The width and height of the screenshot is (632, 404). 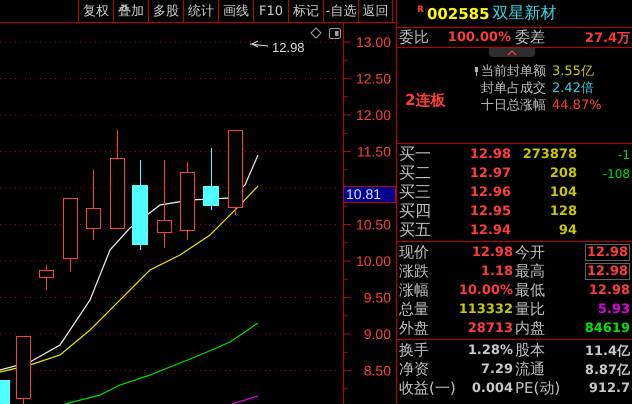 What do you see at coordinates (458, 13) in the screenshot?
I see `stock-code: 002585` at bounding box center [458, 13].